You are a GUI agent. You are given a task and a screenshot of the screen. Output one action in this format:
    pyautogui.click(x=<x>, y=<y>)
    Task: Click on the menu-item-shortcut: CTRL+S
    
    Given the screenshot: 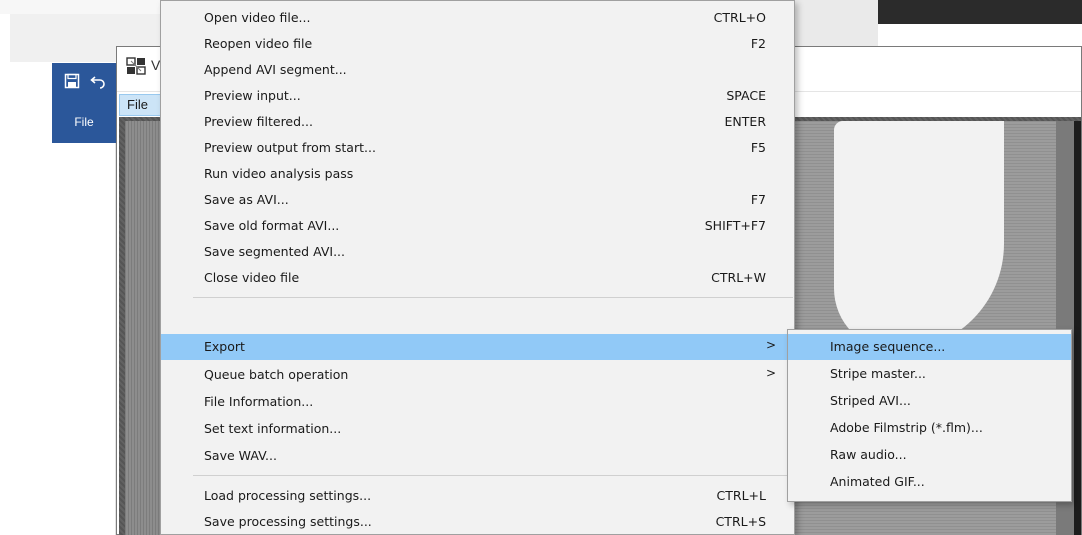 What is the action you would take?
    pyautogui.click(x=740, y=521)
    